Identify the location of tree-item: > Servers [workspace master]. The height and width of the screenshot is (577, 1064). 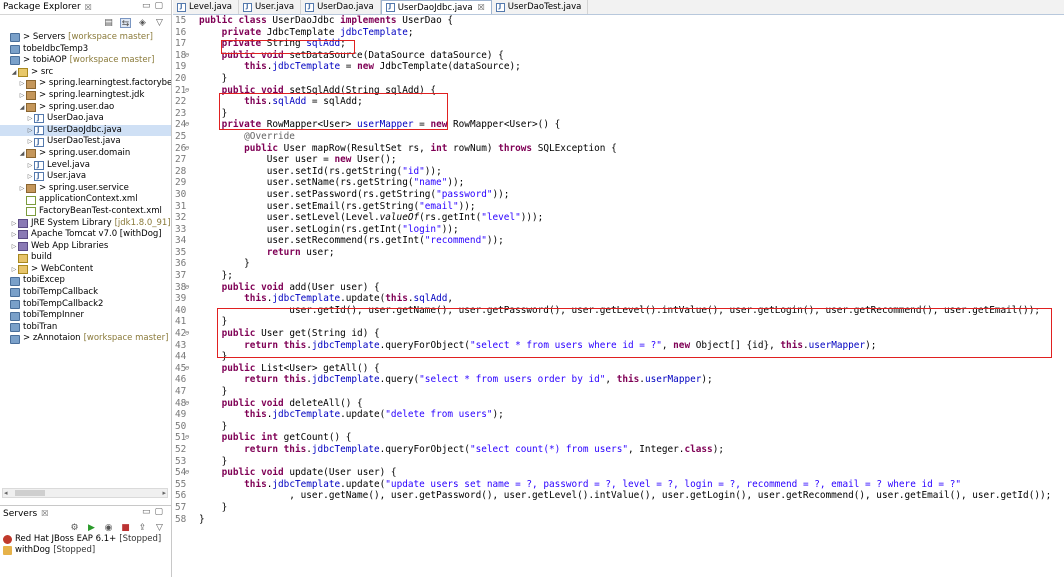
(85, 38).